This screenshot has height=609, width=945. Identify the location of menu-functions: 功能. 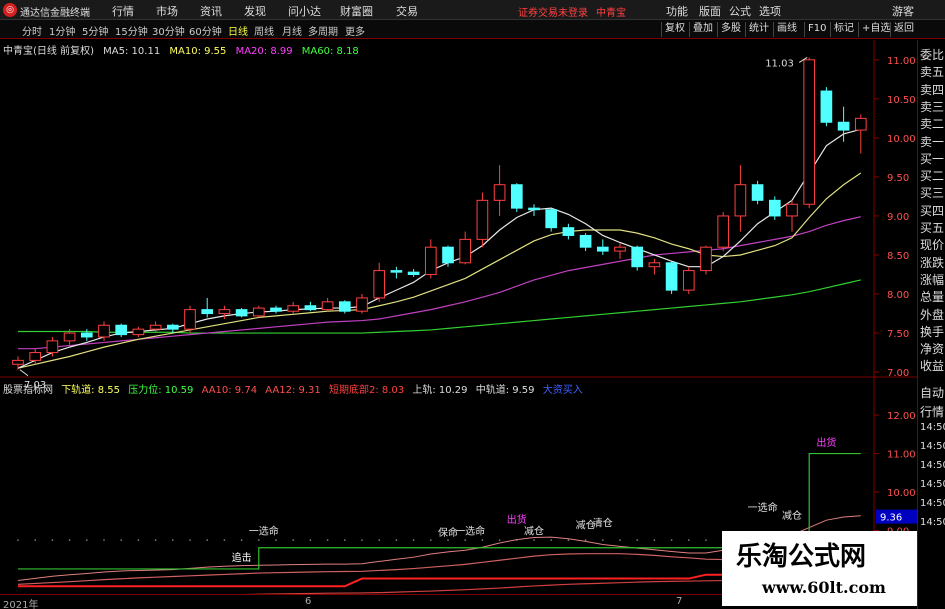
(677, 11).